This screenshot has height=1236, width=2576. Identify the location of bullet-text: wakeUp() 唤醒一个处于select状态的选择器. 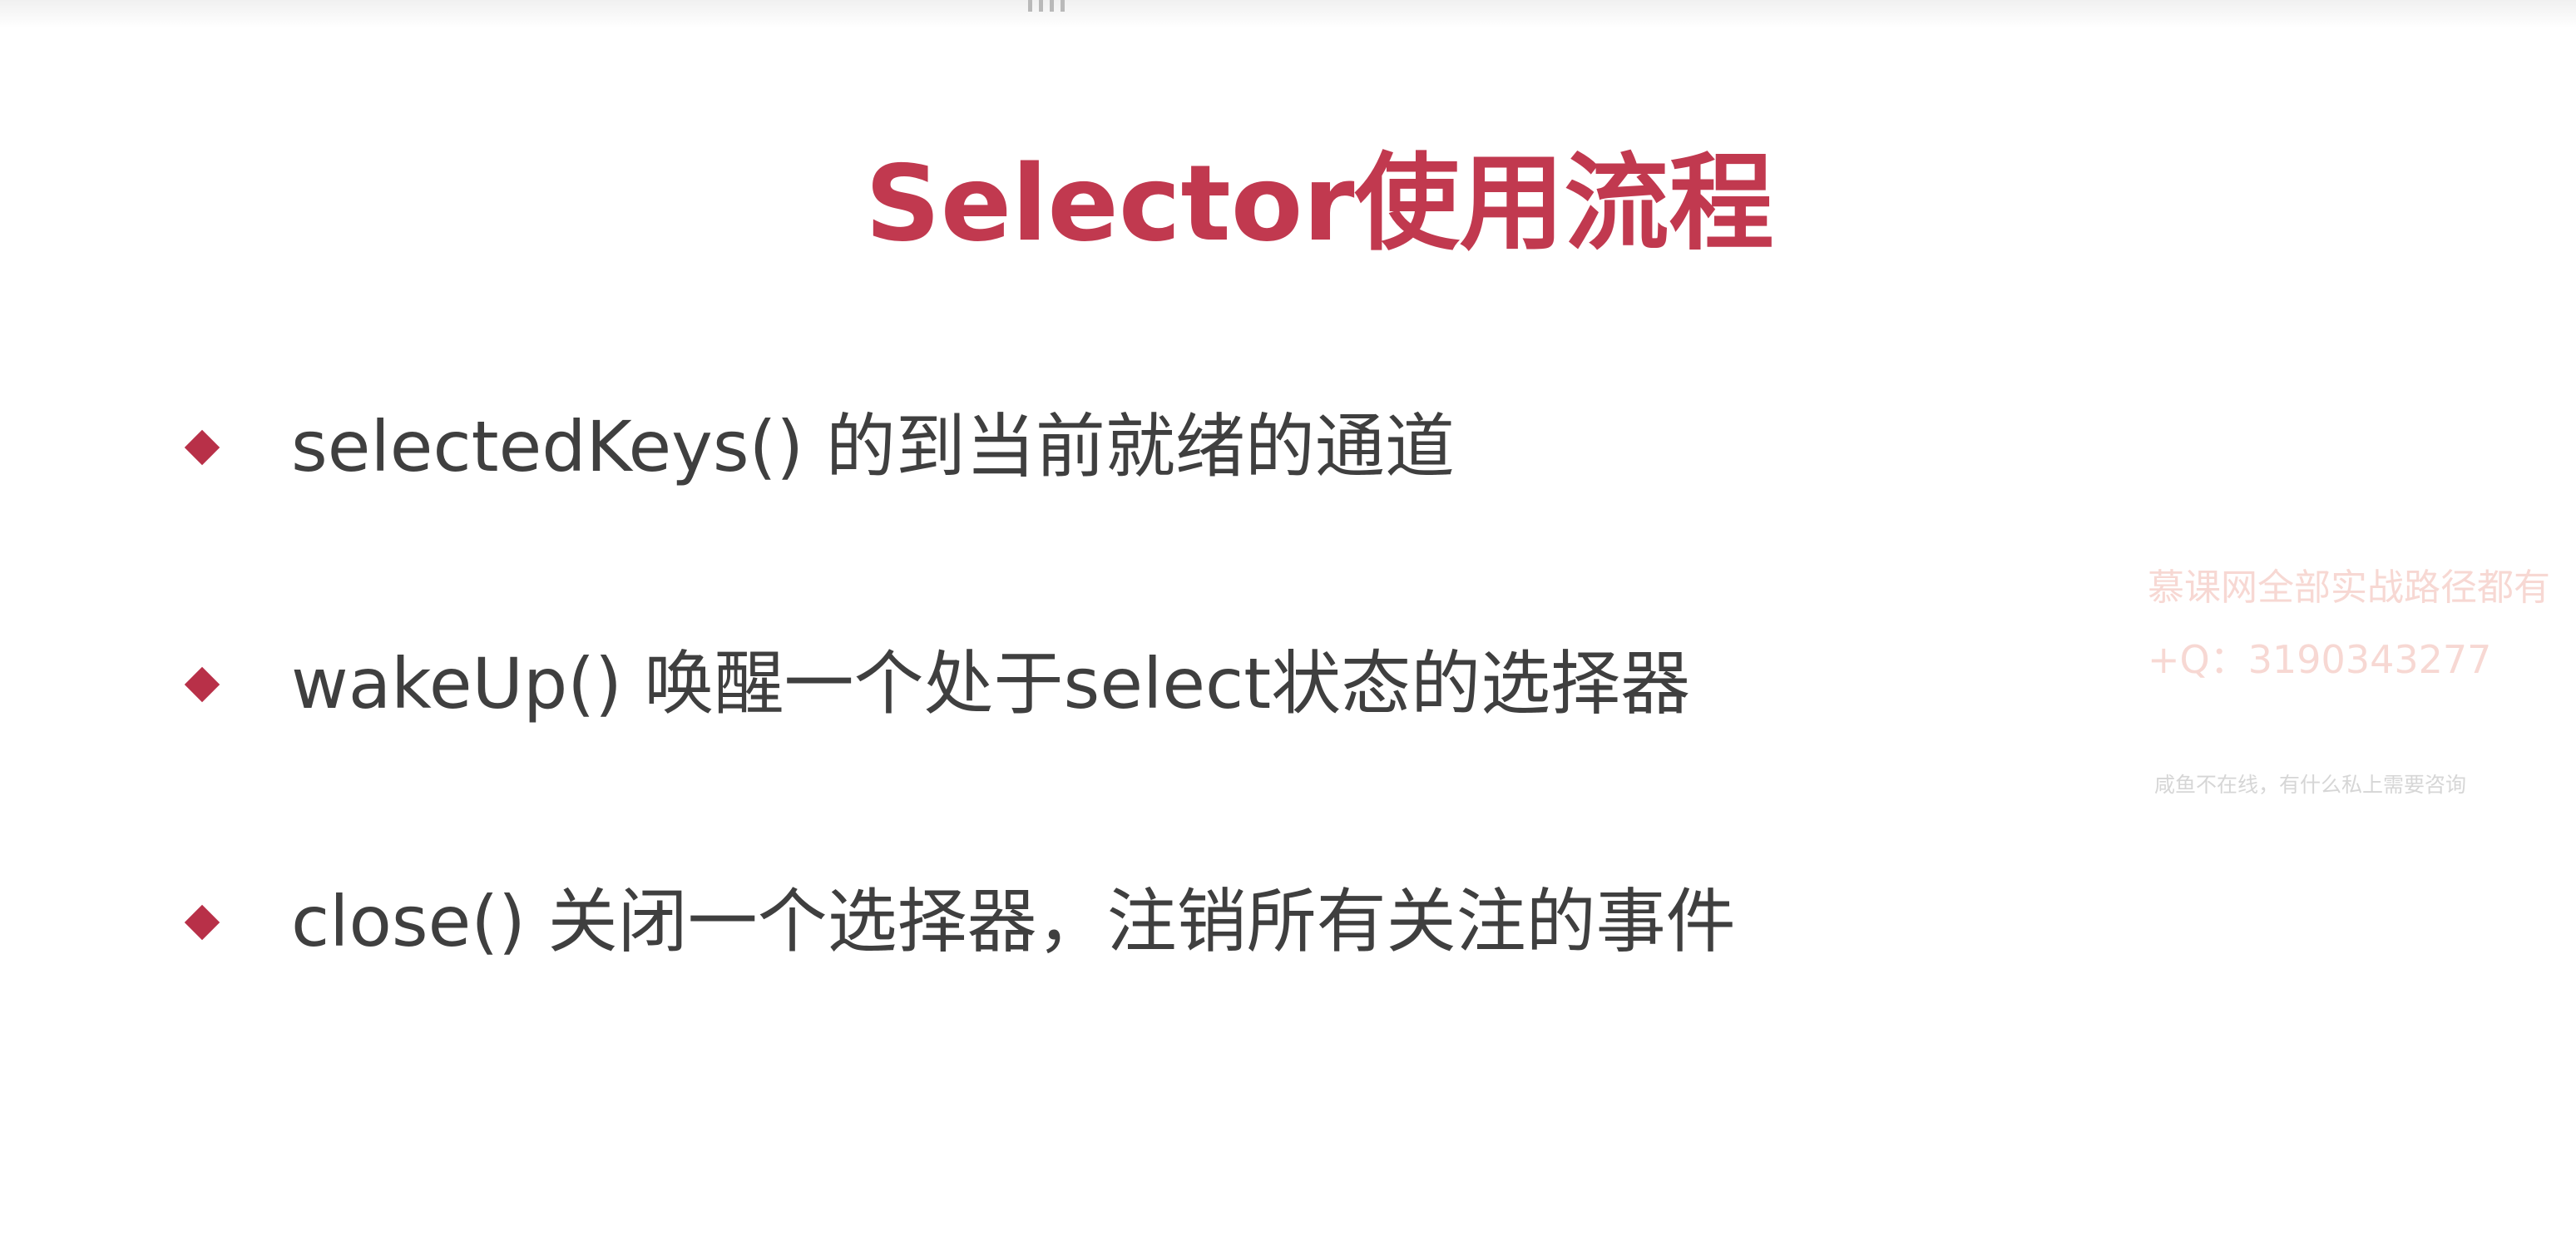
(991, 683).